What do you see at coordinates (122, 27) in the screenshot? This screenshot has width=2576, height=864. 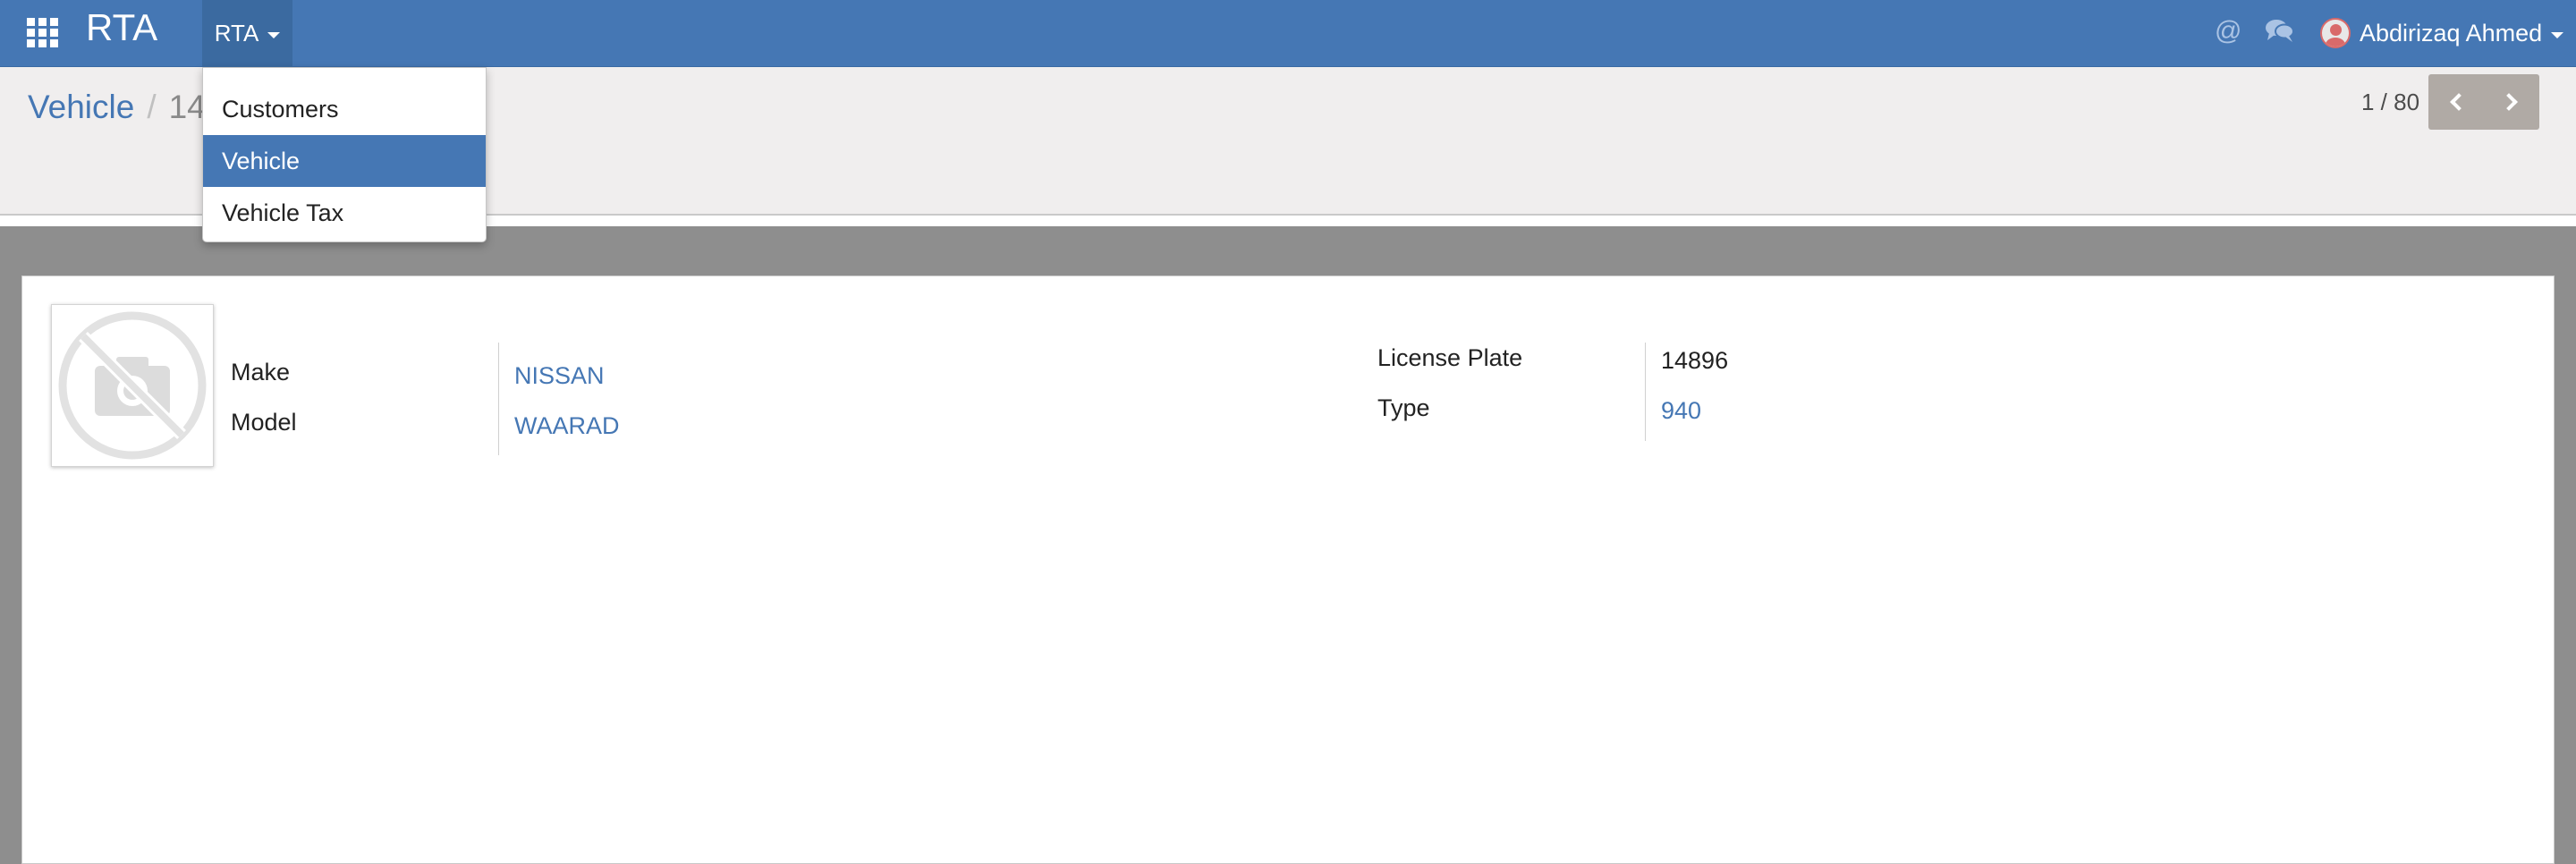 I see `app-brand: RTA` at bounding box center [122, 27].